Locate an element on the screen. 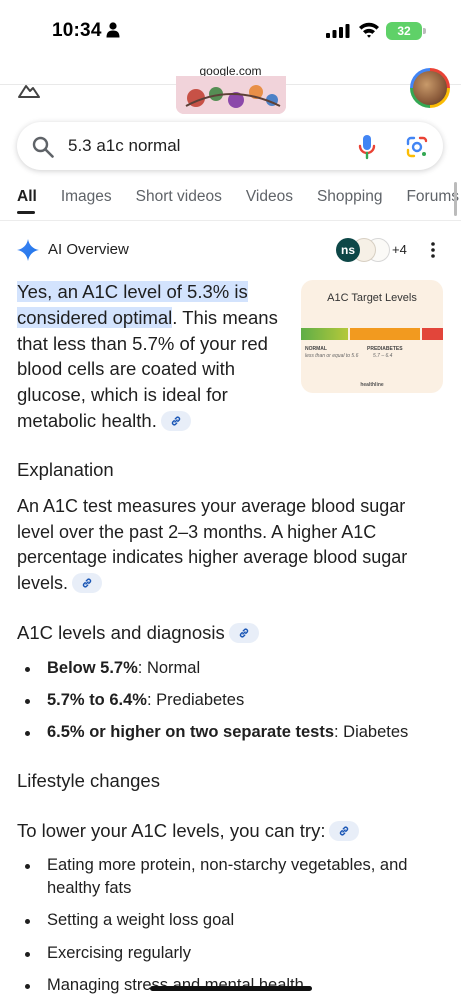  tabs-divider is located at coordinates (230, 220).